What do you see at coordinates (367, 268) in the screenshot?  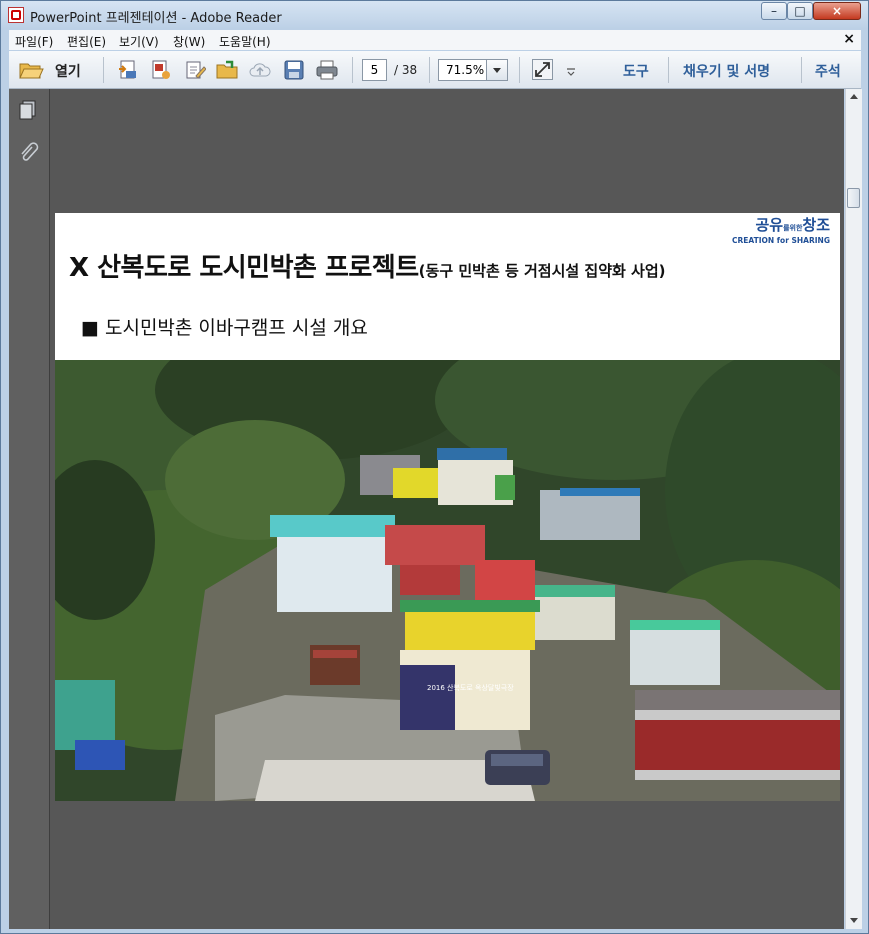 I see `slide-title: X 산복도로 도시민박촌 프로젝트(동구 민박촌 등 거점시설 집약화 사업)` at bounding box center [367, 268].